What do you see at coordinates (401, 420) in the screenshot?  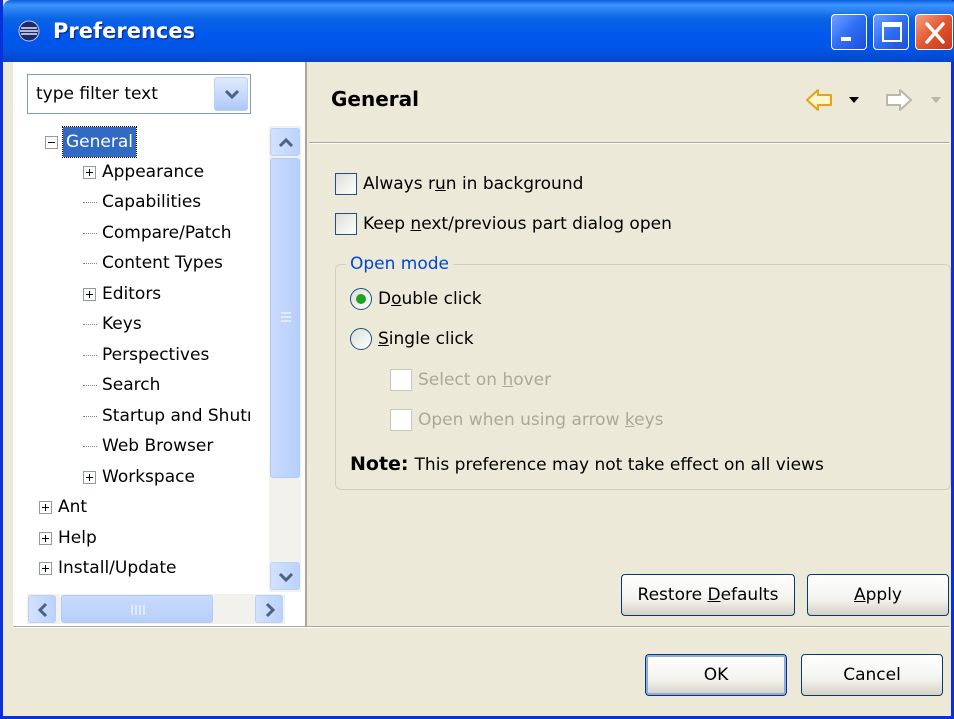 I see `open-arrow-keys-checkbox` at bounding box center [401, 420].